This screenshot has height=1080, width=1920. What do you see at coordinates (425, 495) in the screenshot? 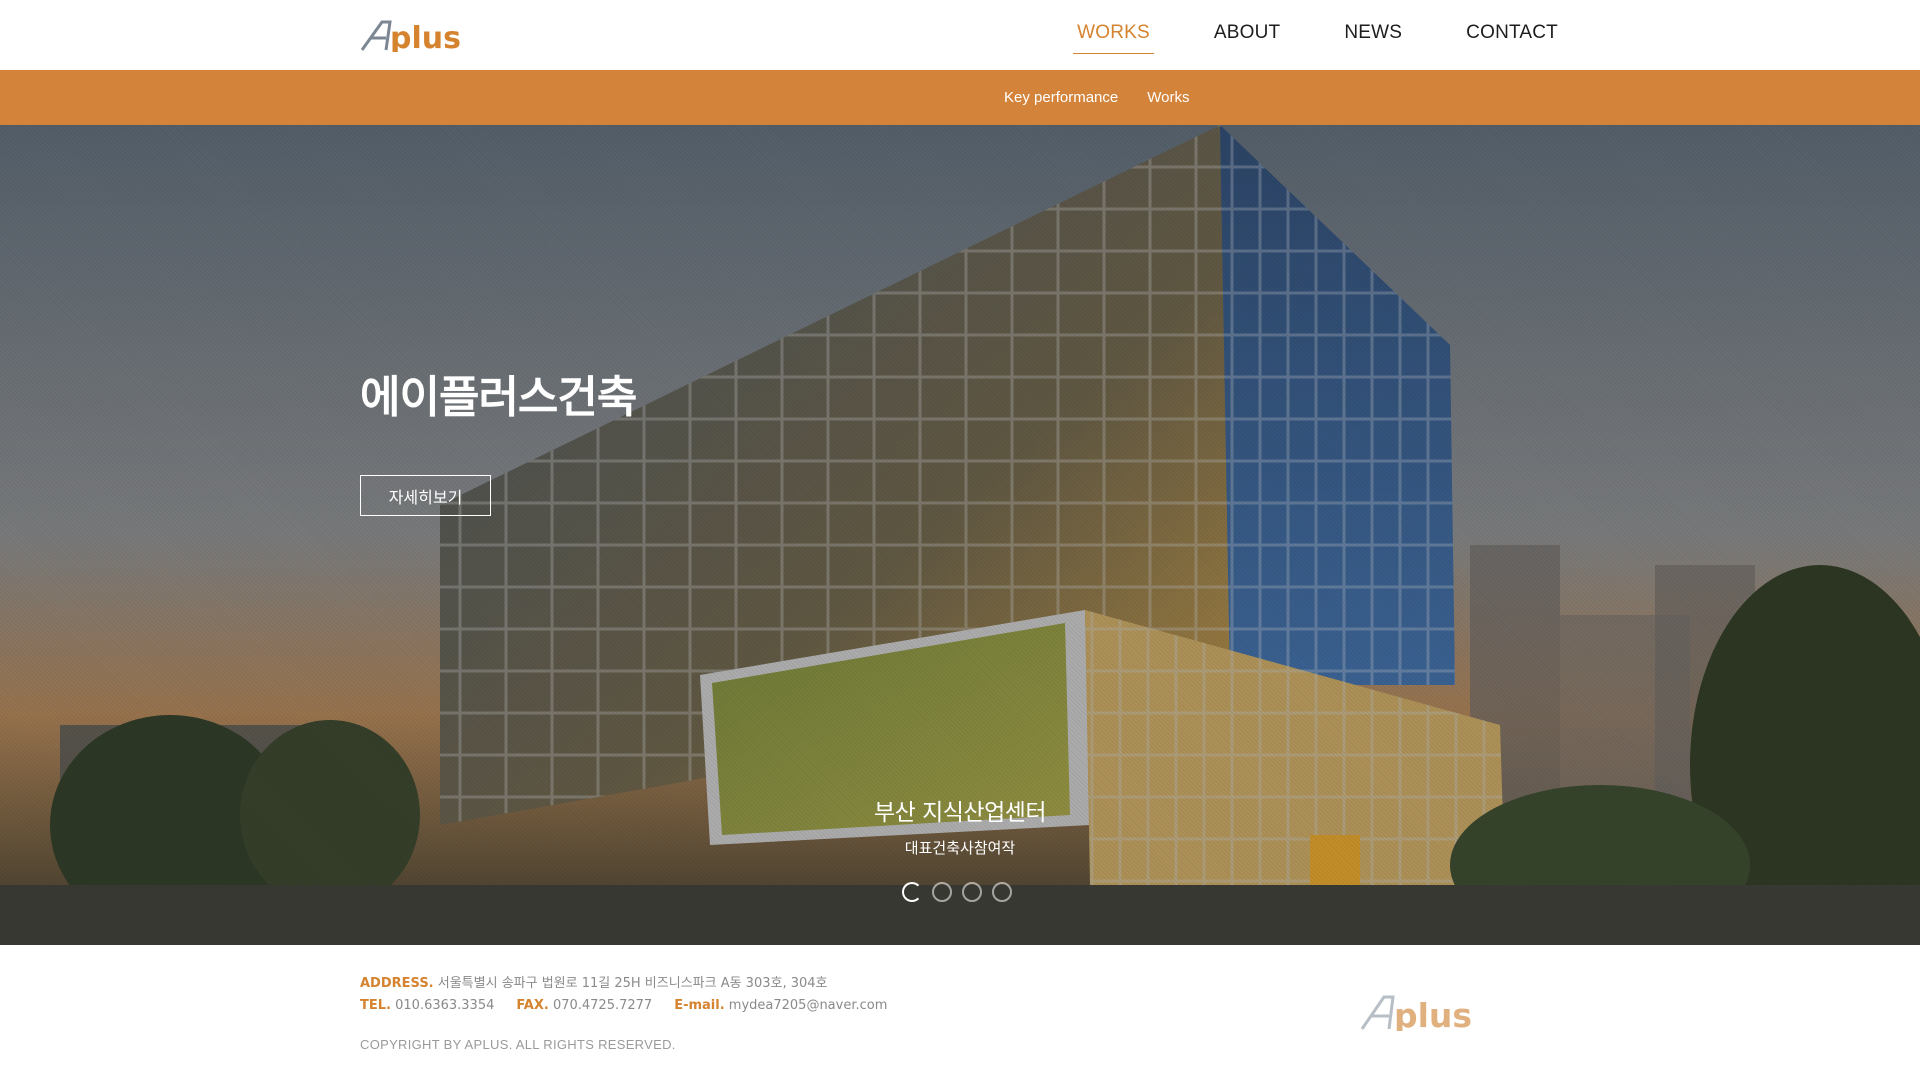
I see `view-details-button: 자세히보기` at bounding box center [425, 495].